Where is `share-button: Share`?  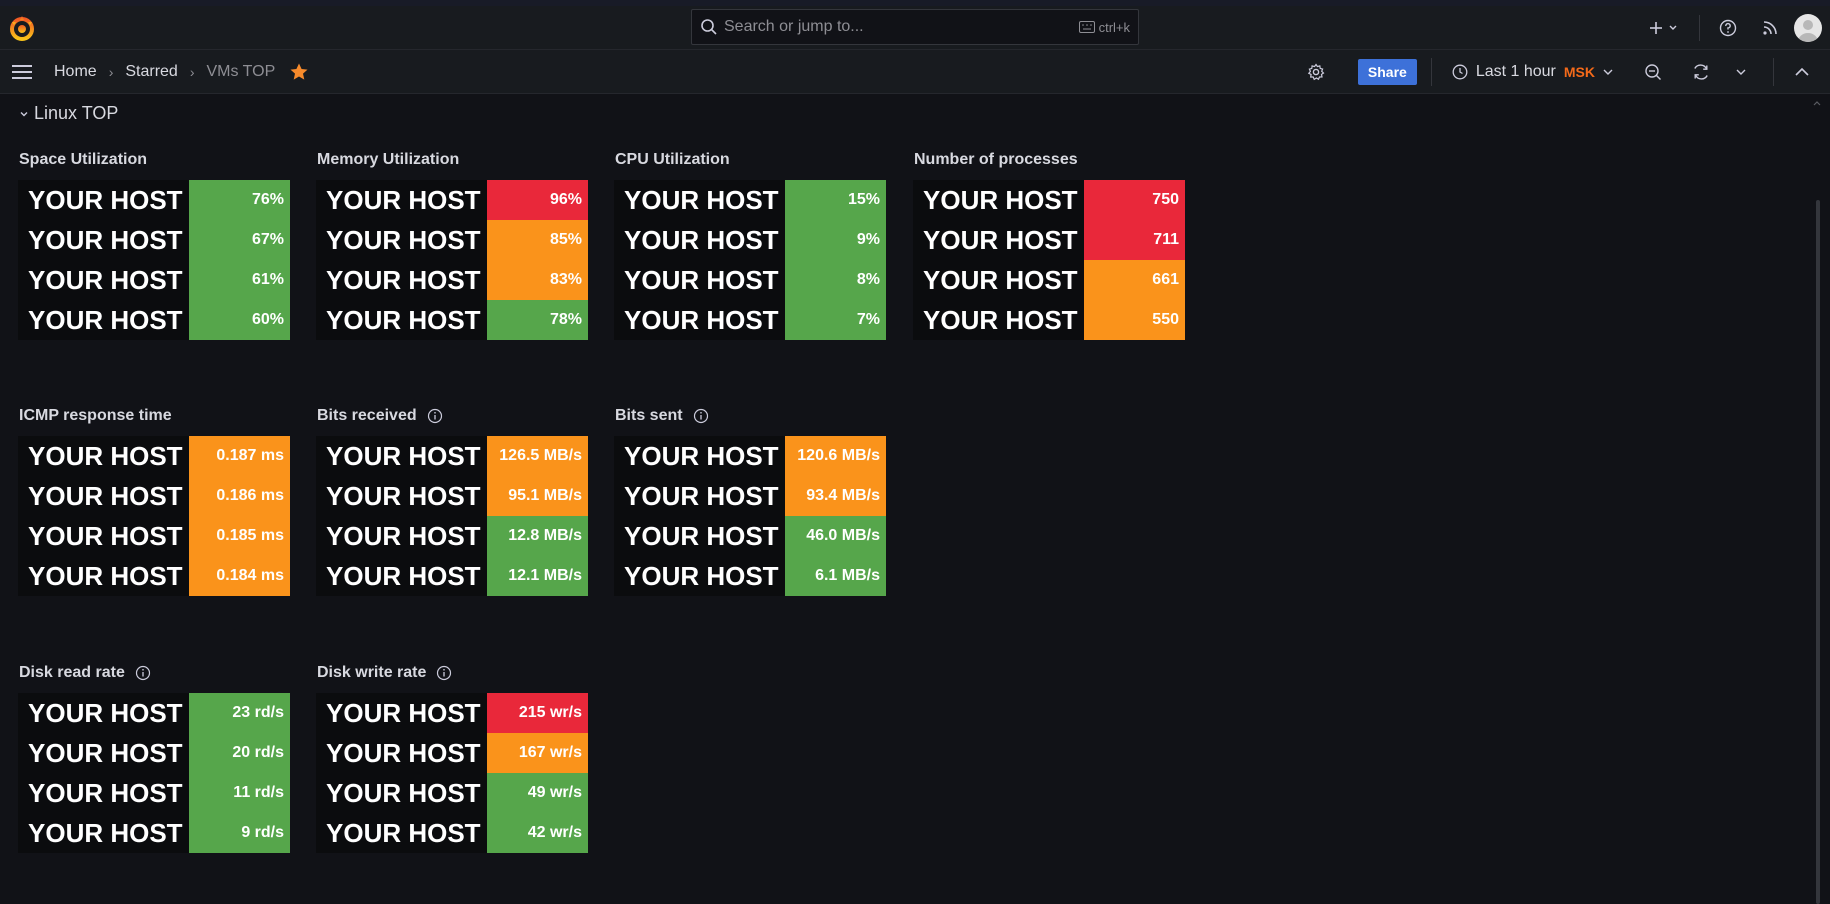 share-button: Share is located at coordinates (1387, 72).